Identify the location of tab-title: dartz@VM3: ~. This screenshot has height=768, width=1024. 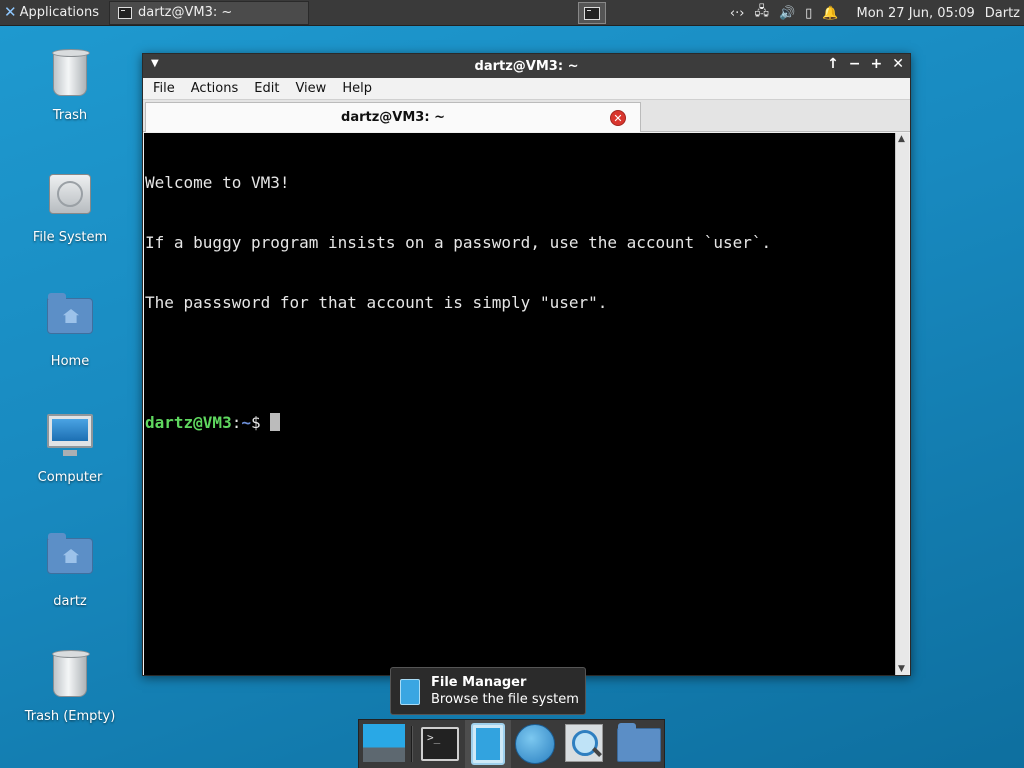
(393, 117).